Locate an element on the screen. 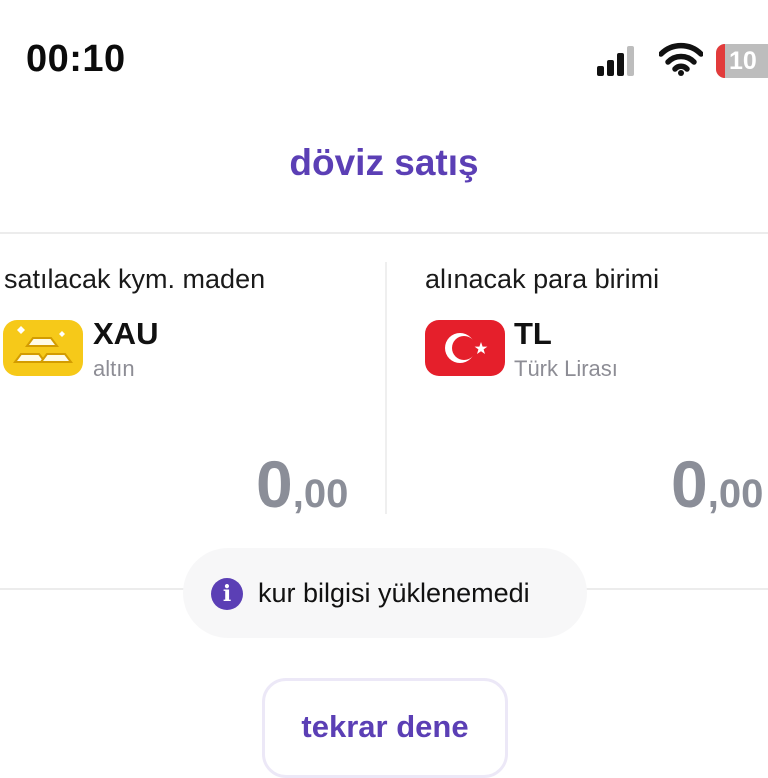 This screenshot has width=768, height=778. wifi-icon is located at coordinates (681, 59).